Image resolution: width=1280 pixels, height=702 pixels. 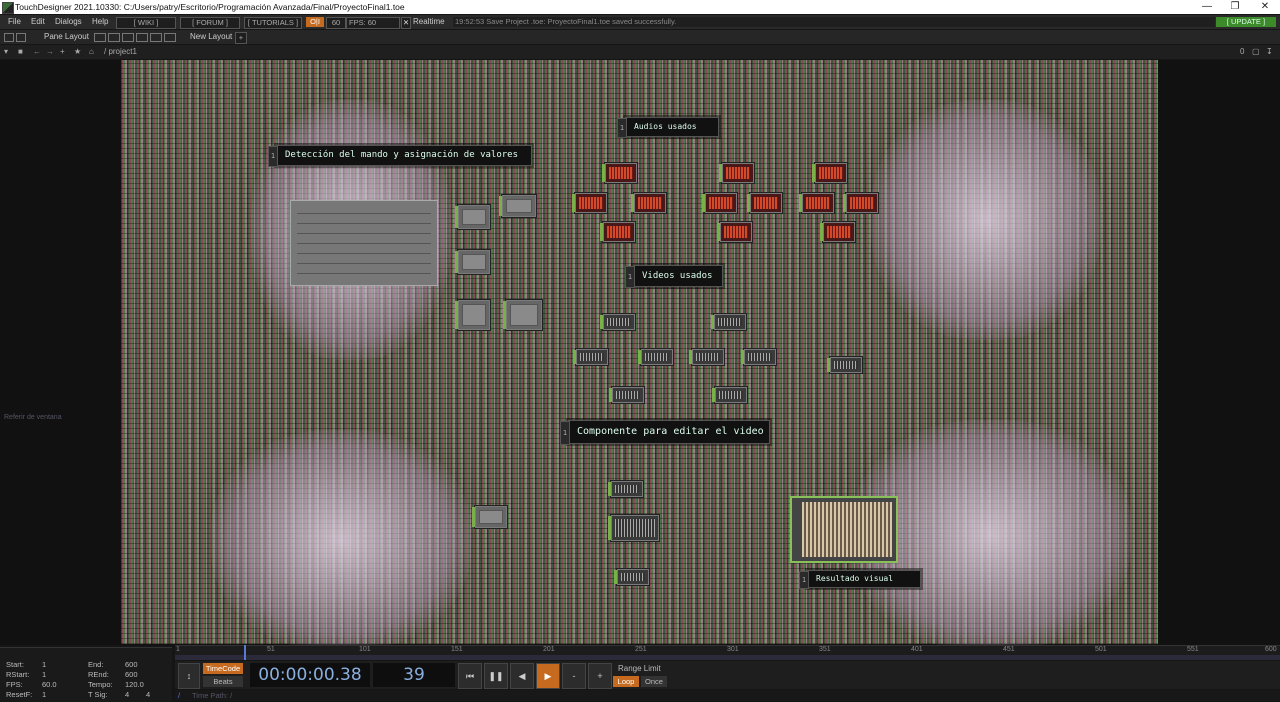 I want to click on update-button: [ UPDATE ], so click(x=1246, y=22).